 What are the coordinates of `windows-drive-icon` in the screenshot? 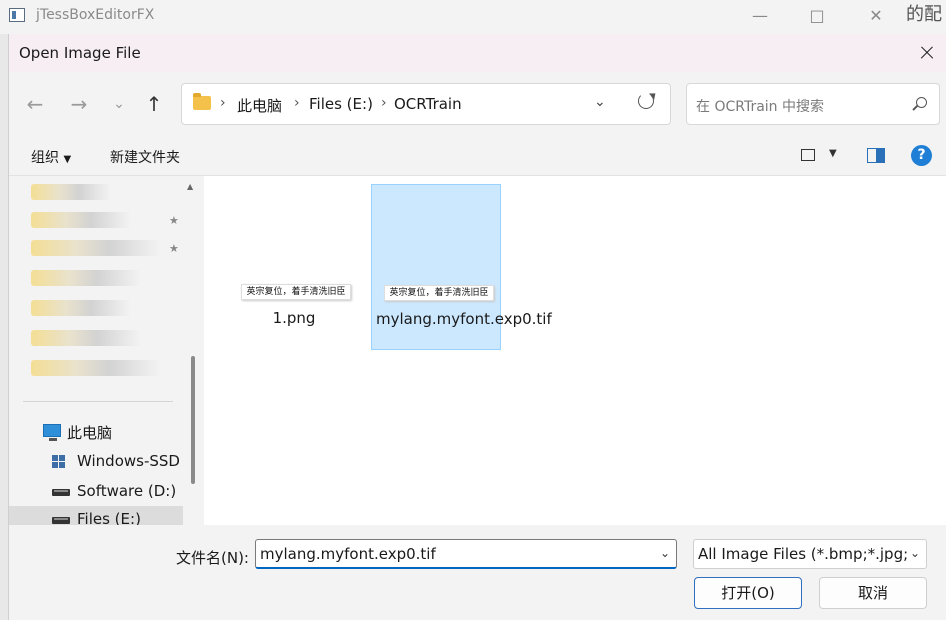 It's located at (59, 462).